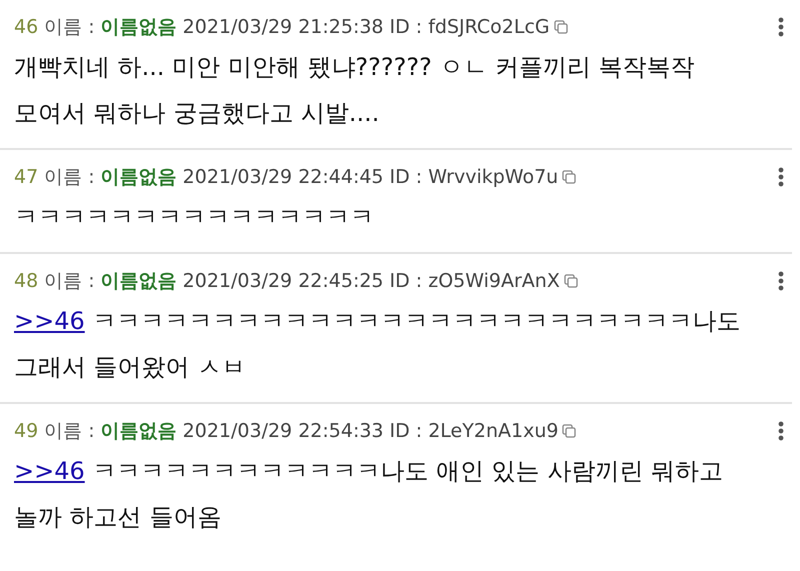  Describe the element at coordinates (26, 281) in the screenshot. I see `post-number: 48` at that location.